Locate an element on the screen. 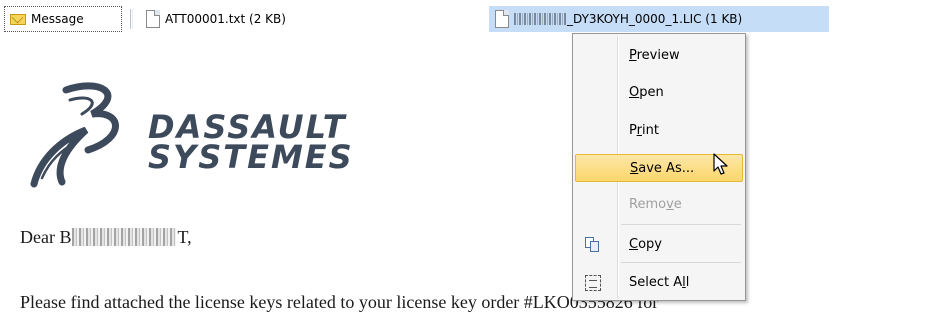 The height and width of the screenshot is (323, 938). greeting-prefix: Dear B is located at coordinates (46, 237).